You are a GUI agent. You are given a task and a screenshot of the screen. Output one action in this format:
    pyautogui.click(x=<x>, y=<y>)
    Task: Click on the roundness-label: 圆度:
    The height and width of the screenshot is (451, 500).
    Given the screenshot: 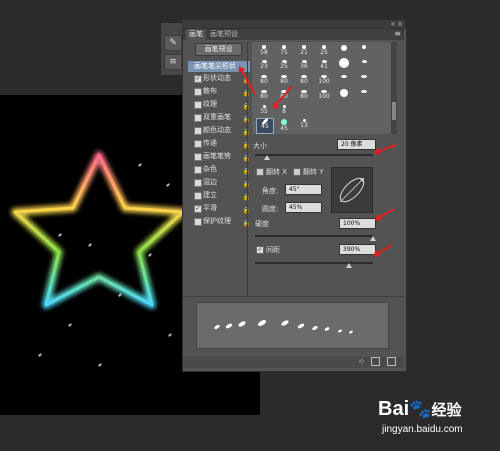 What is the action you would take?
    pyautogui.click(x=270, y=209)
    